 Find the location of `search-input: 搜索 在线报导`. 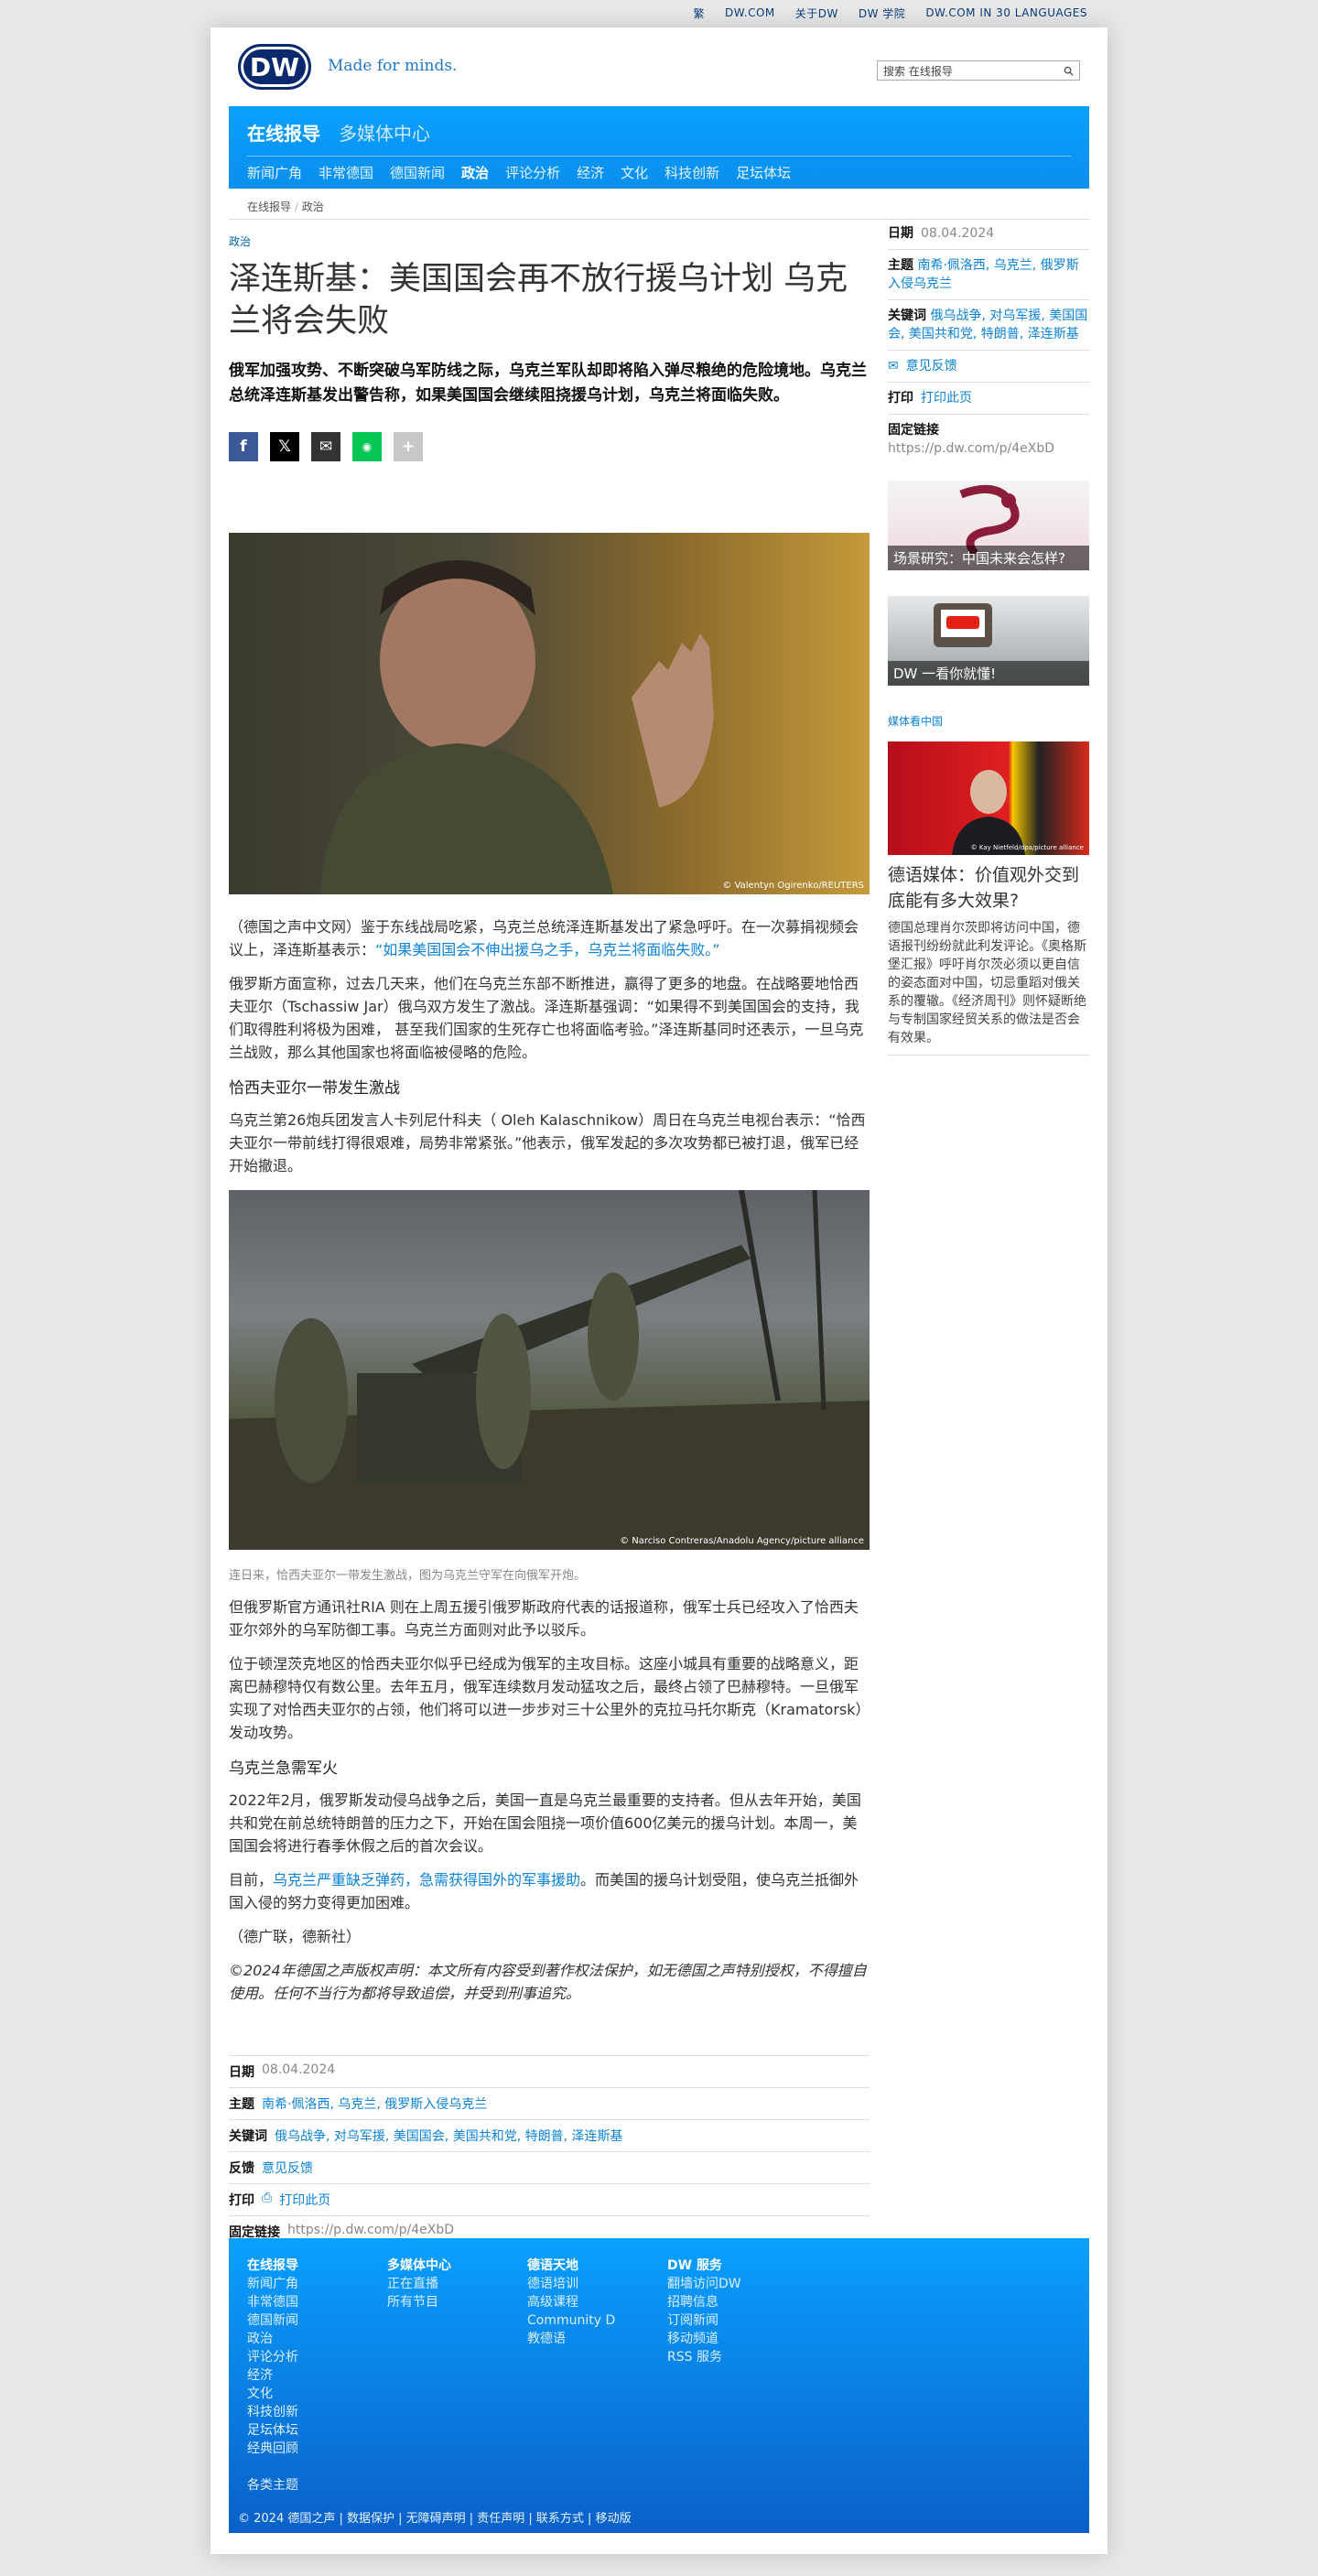

search-input: 搜索 在线报导 is located at coordinates (978, 71).